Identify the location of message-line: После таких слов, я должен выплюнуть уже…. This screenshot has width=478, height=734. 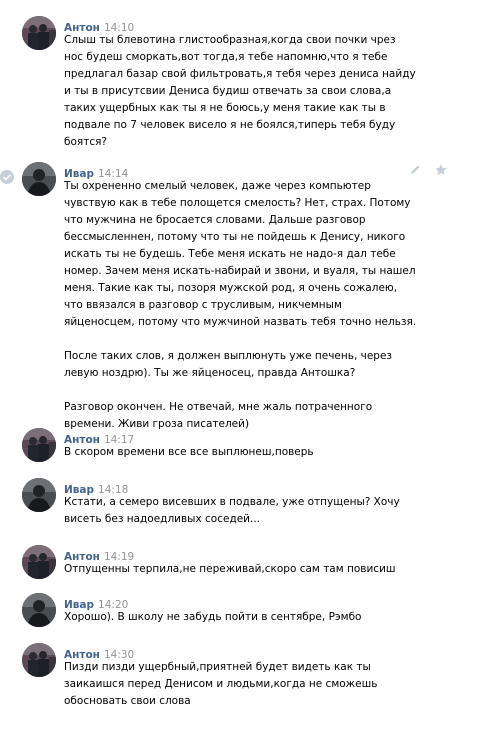
(228, 356).